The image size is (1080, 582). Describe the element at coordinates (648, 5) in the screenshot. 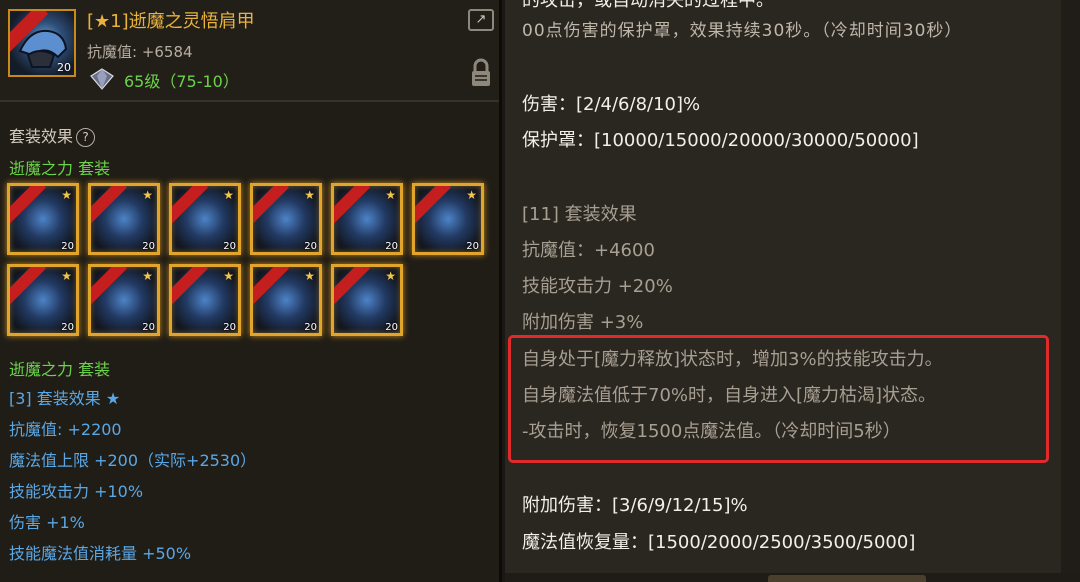

I see `cut-off-text: 的攻击，或自动消失的过程中。` at that location.